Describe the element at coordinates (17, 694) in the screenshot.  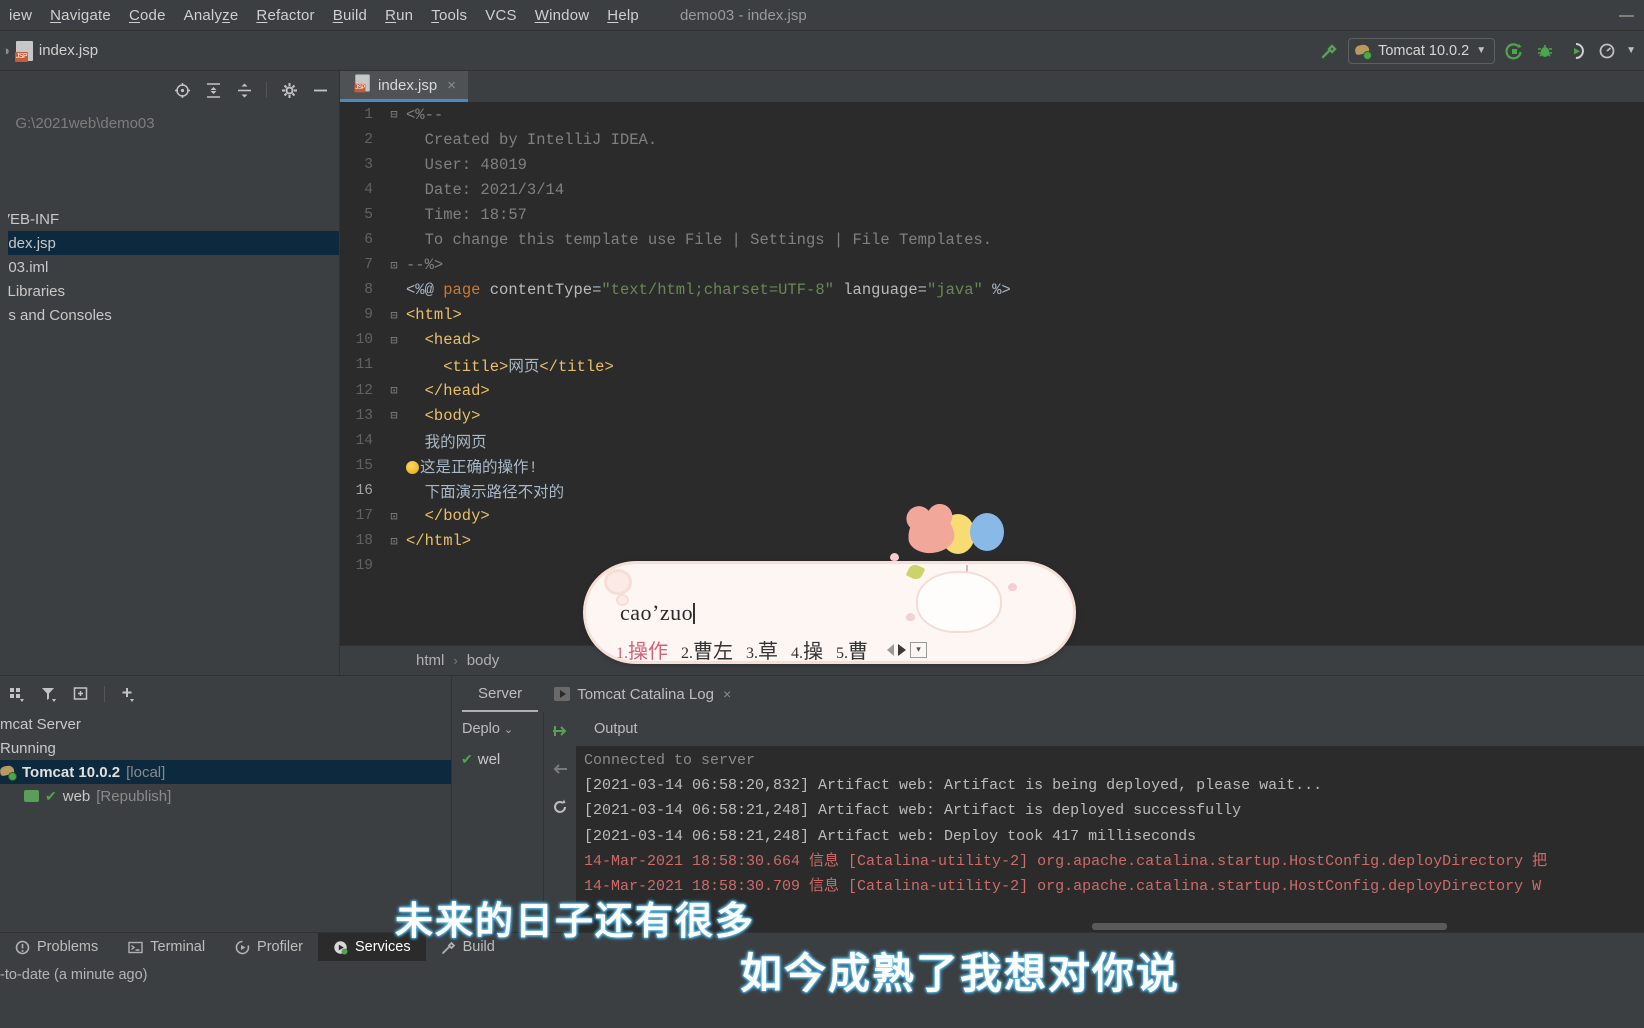
I see `group-by-icon` at that location.